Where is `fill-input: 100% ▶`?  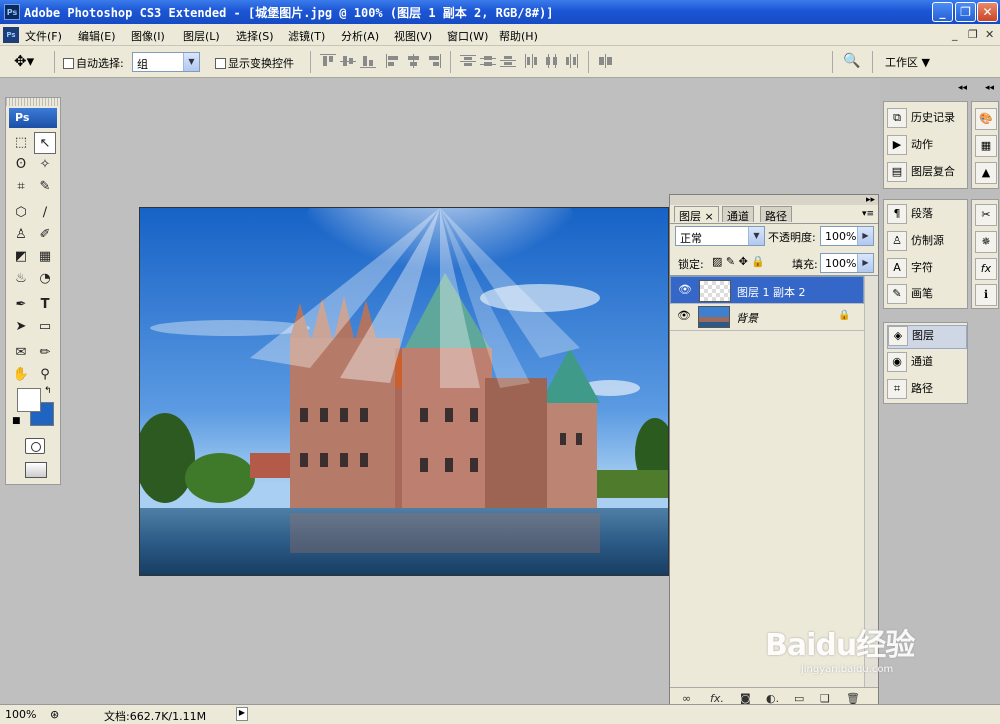
fill-input: 100% ▶ is located at coordinates (847, 263).